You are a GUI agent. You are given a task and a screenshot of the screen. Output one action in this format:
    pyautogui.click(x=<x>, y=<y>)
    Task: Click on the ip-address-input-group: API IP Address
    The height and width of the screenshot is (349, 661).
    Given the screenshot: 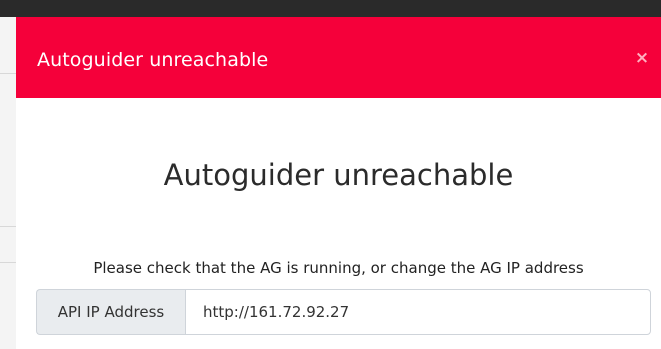 What is the action you would take?
    pyautogui.click(x=343, y=312)
    